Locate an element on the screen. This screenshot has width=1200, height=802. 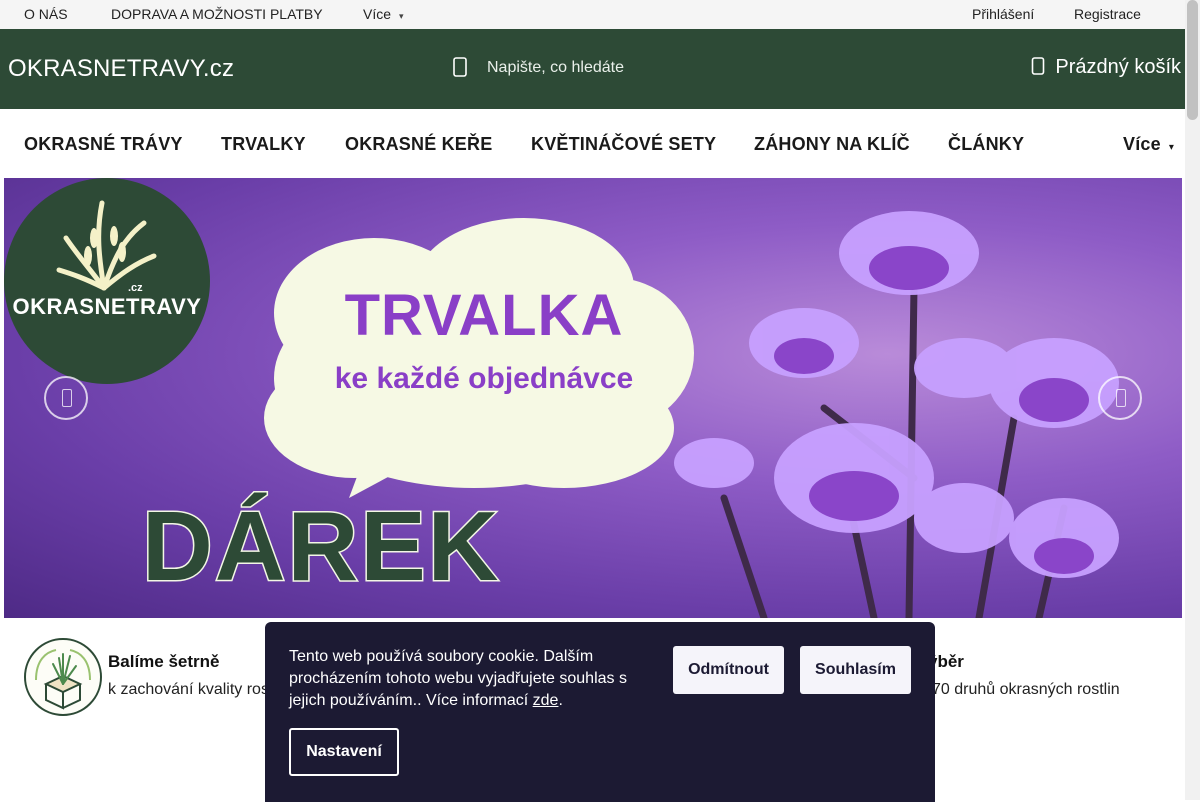
top-link-shipping: DOPRAVA A MOŽNOSTI PLATBY is located at coordinates (217, 14).